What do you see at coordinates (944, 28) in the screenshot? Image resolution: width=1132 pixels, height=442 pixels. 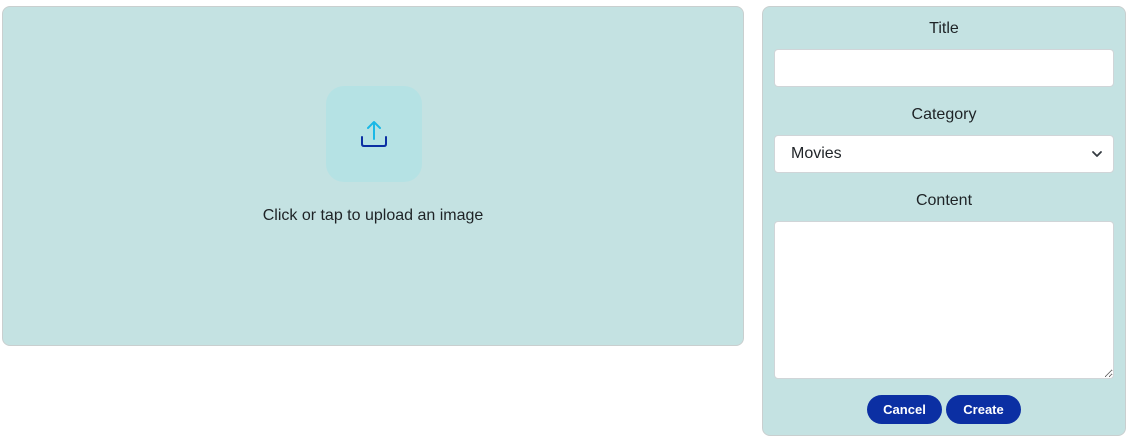 I see `title-label: Title` at bounding box center [944, 28].